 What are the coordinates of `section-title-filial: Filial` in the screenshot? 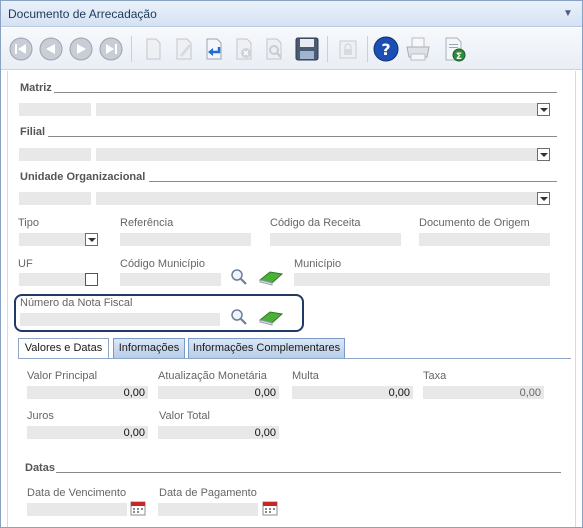 It's located at (33, 132).